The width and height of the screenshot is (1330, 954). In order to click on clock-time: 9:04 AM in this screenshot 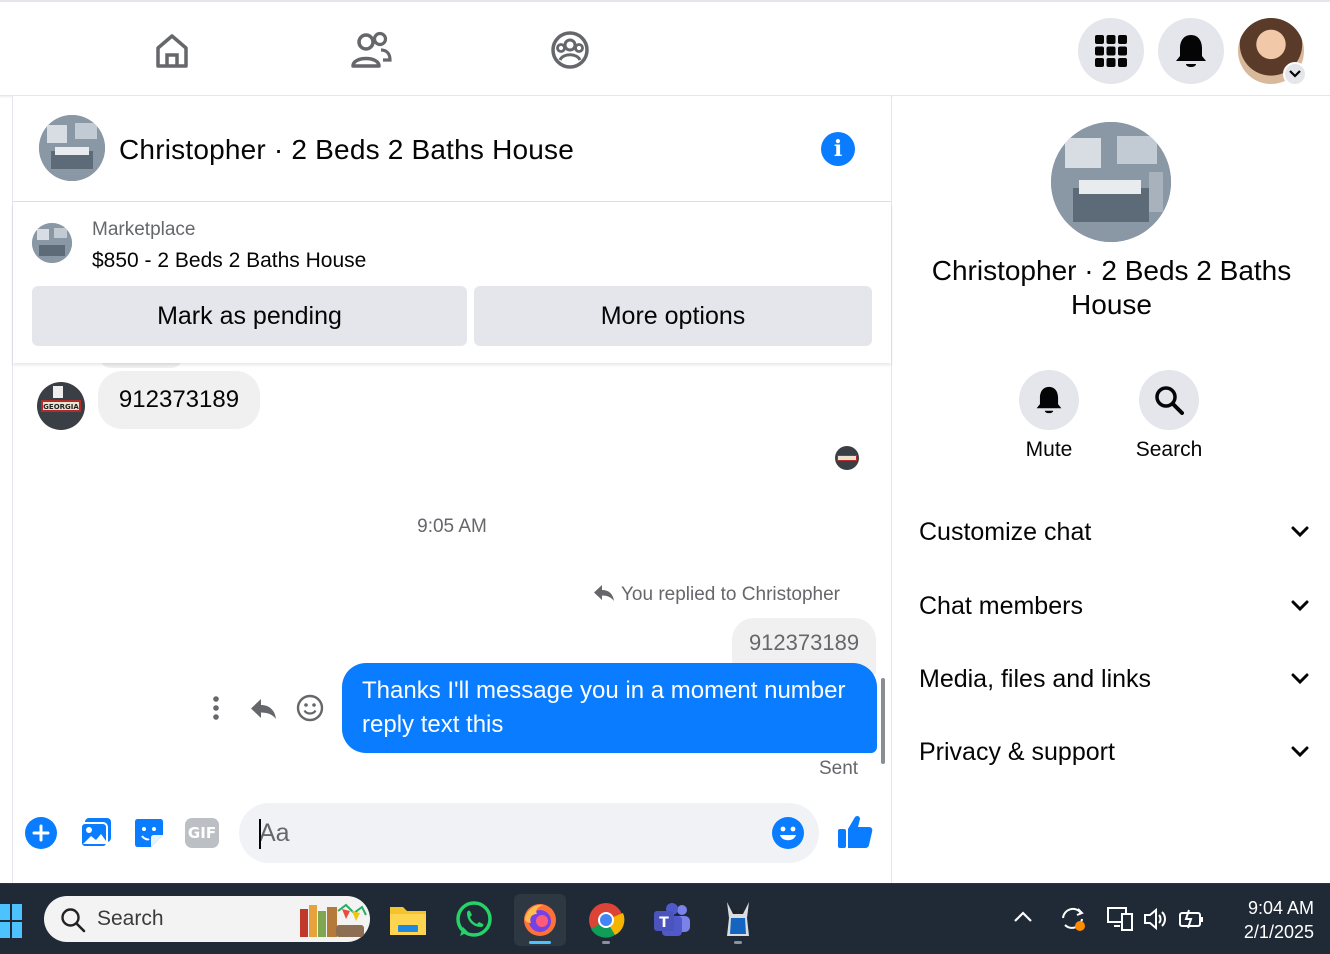, I will do `click(1280, 908)`.